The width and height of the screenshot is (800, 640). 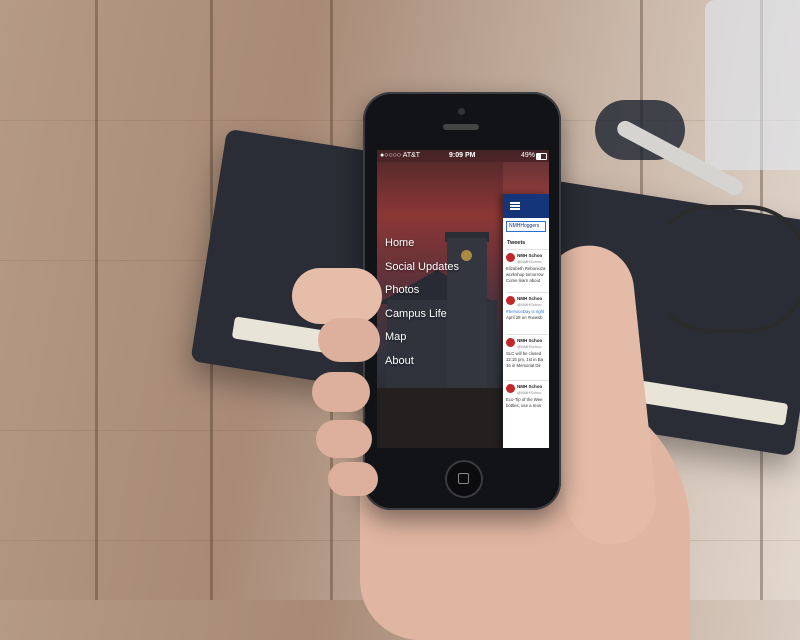 I want to click on battery-icon, so click(x=541, y=156).